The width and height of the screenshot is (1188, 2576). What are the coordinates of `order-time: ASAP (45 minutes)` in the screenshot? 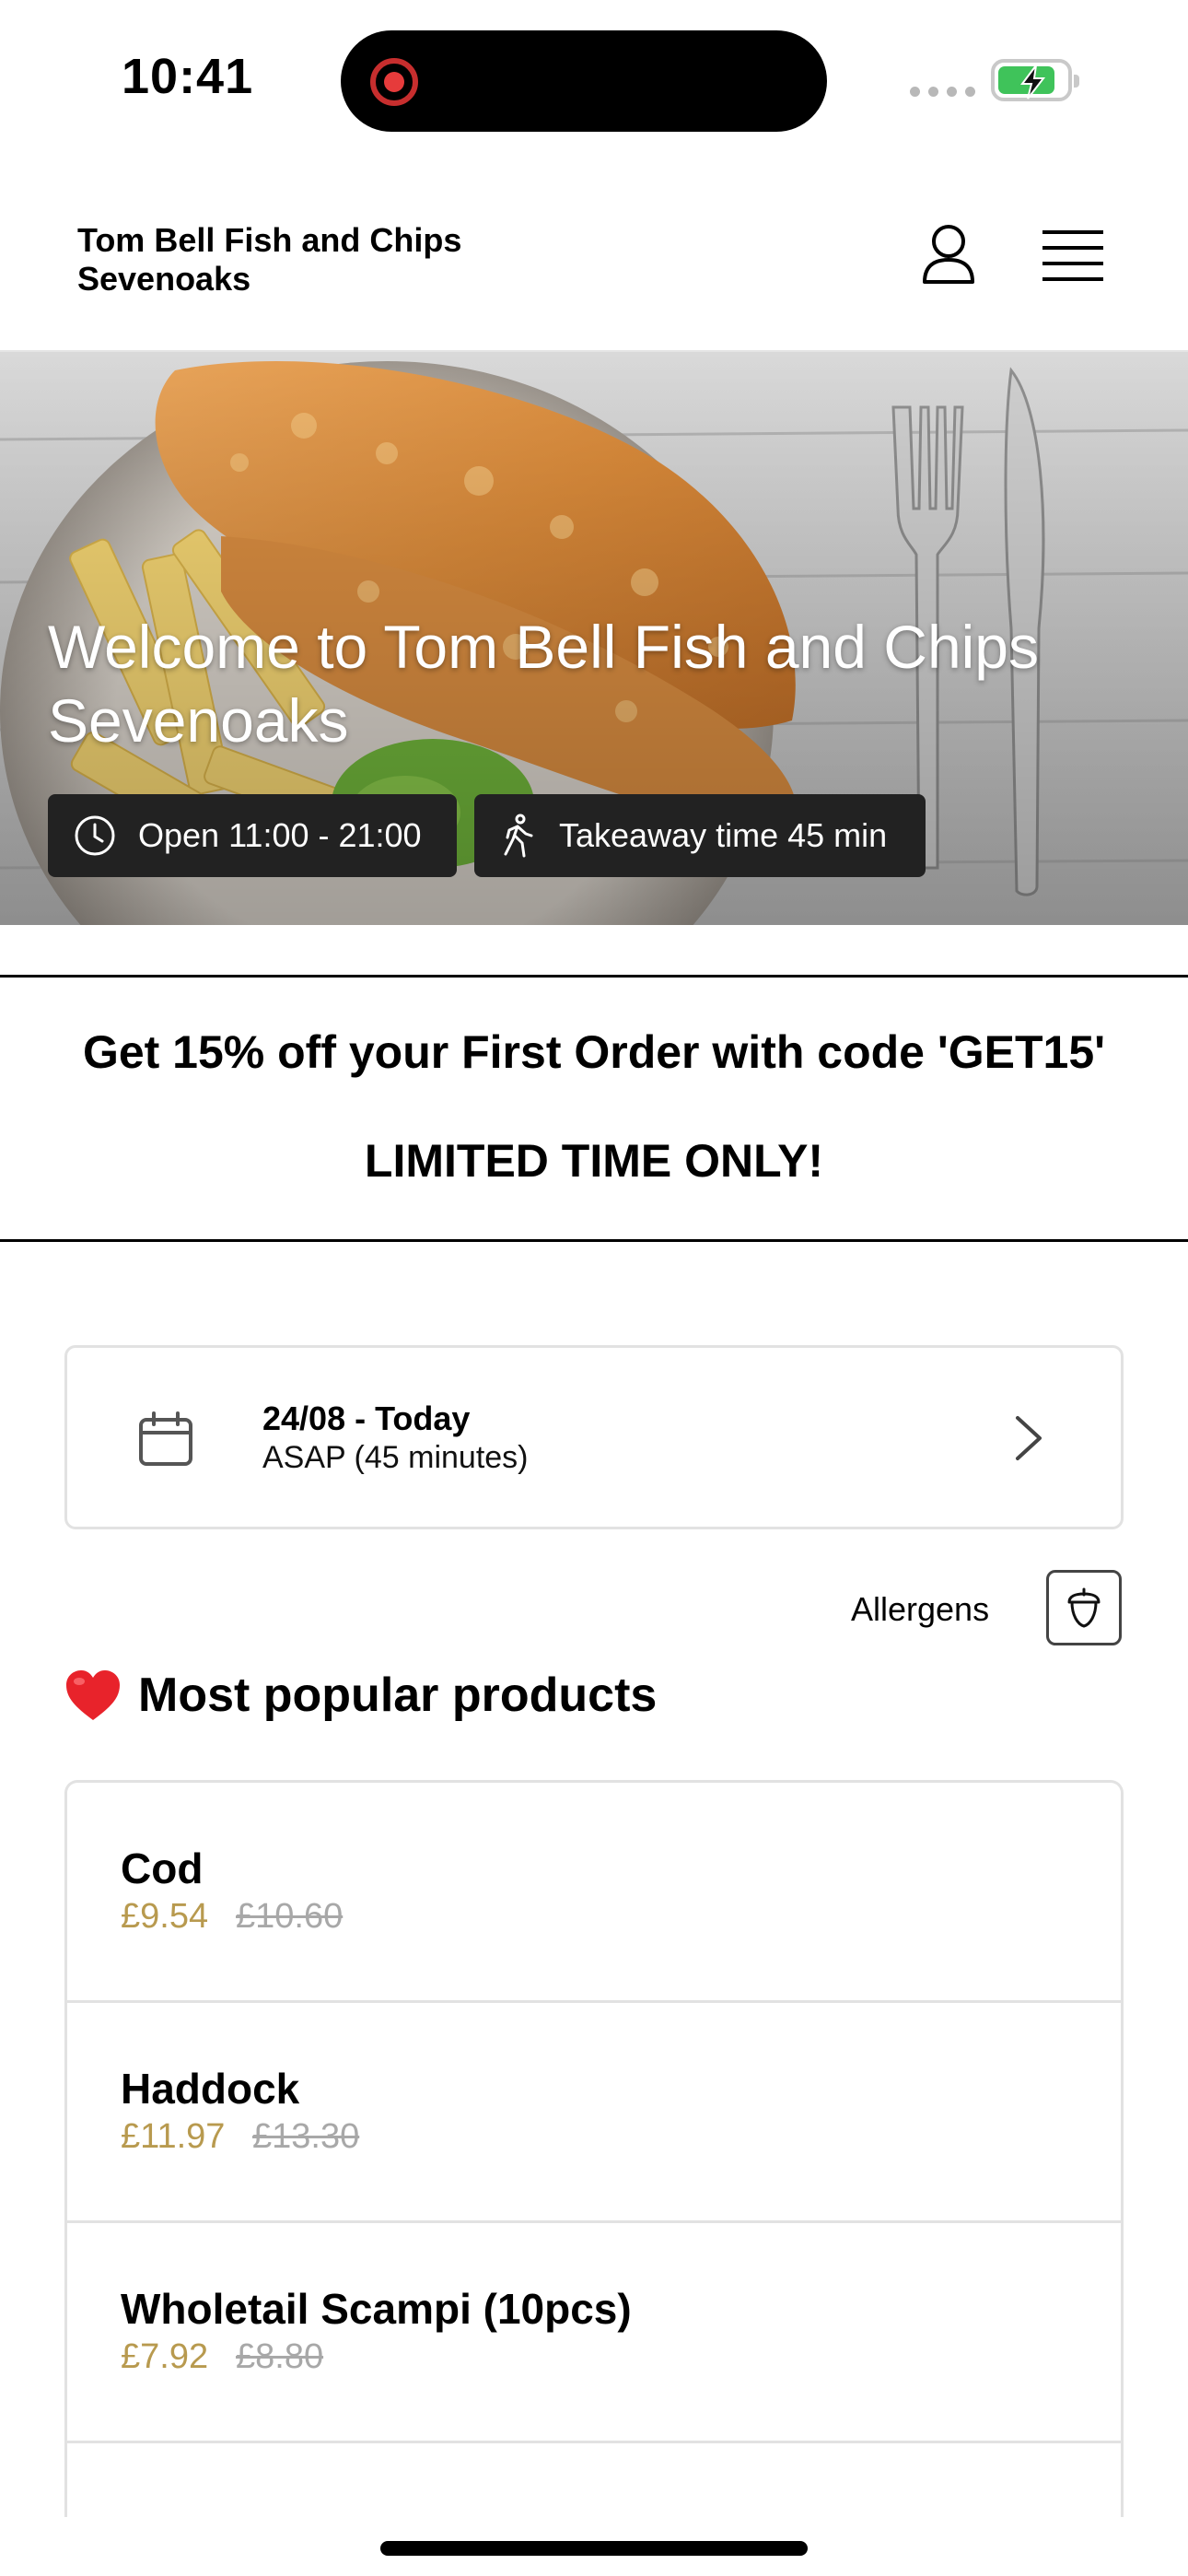 It's located at (395, 1457).